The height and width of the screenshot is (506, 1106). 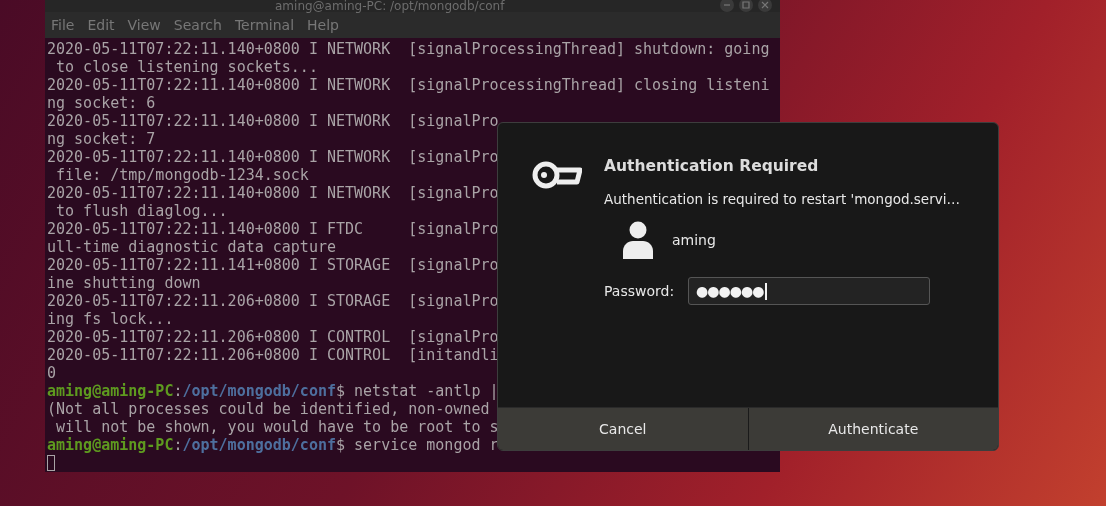 What do you see at coordinates (124, 283) in the screenshot?
I see `terminal-line: ine shutting down` at bounding box center [124, 283].